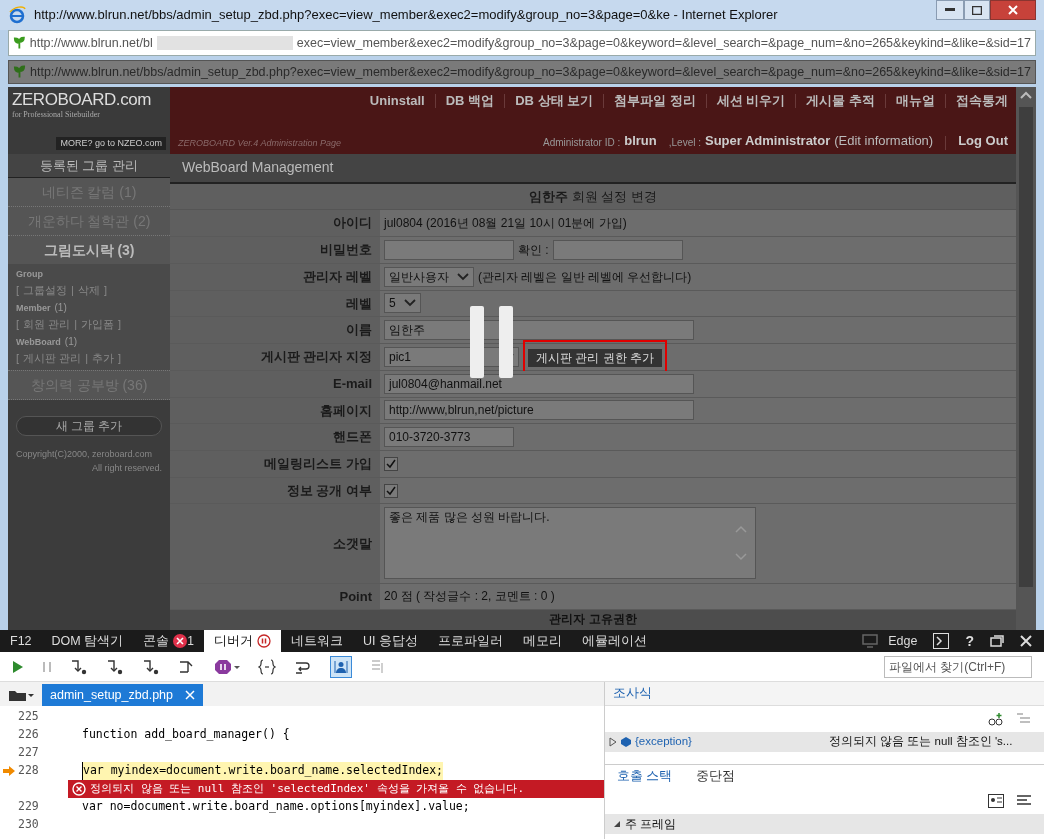  Describe the element at coordinates (958, 666) in the screenshot. I see `find-in-files-field: 파일에서 찾기(Ctrl+F)` at that location.